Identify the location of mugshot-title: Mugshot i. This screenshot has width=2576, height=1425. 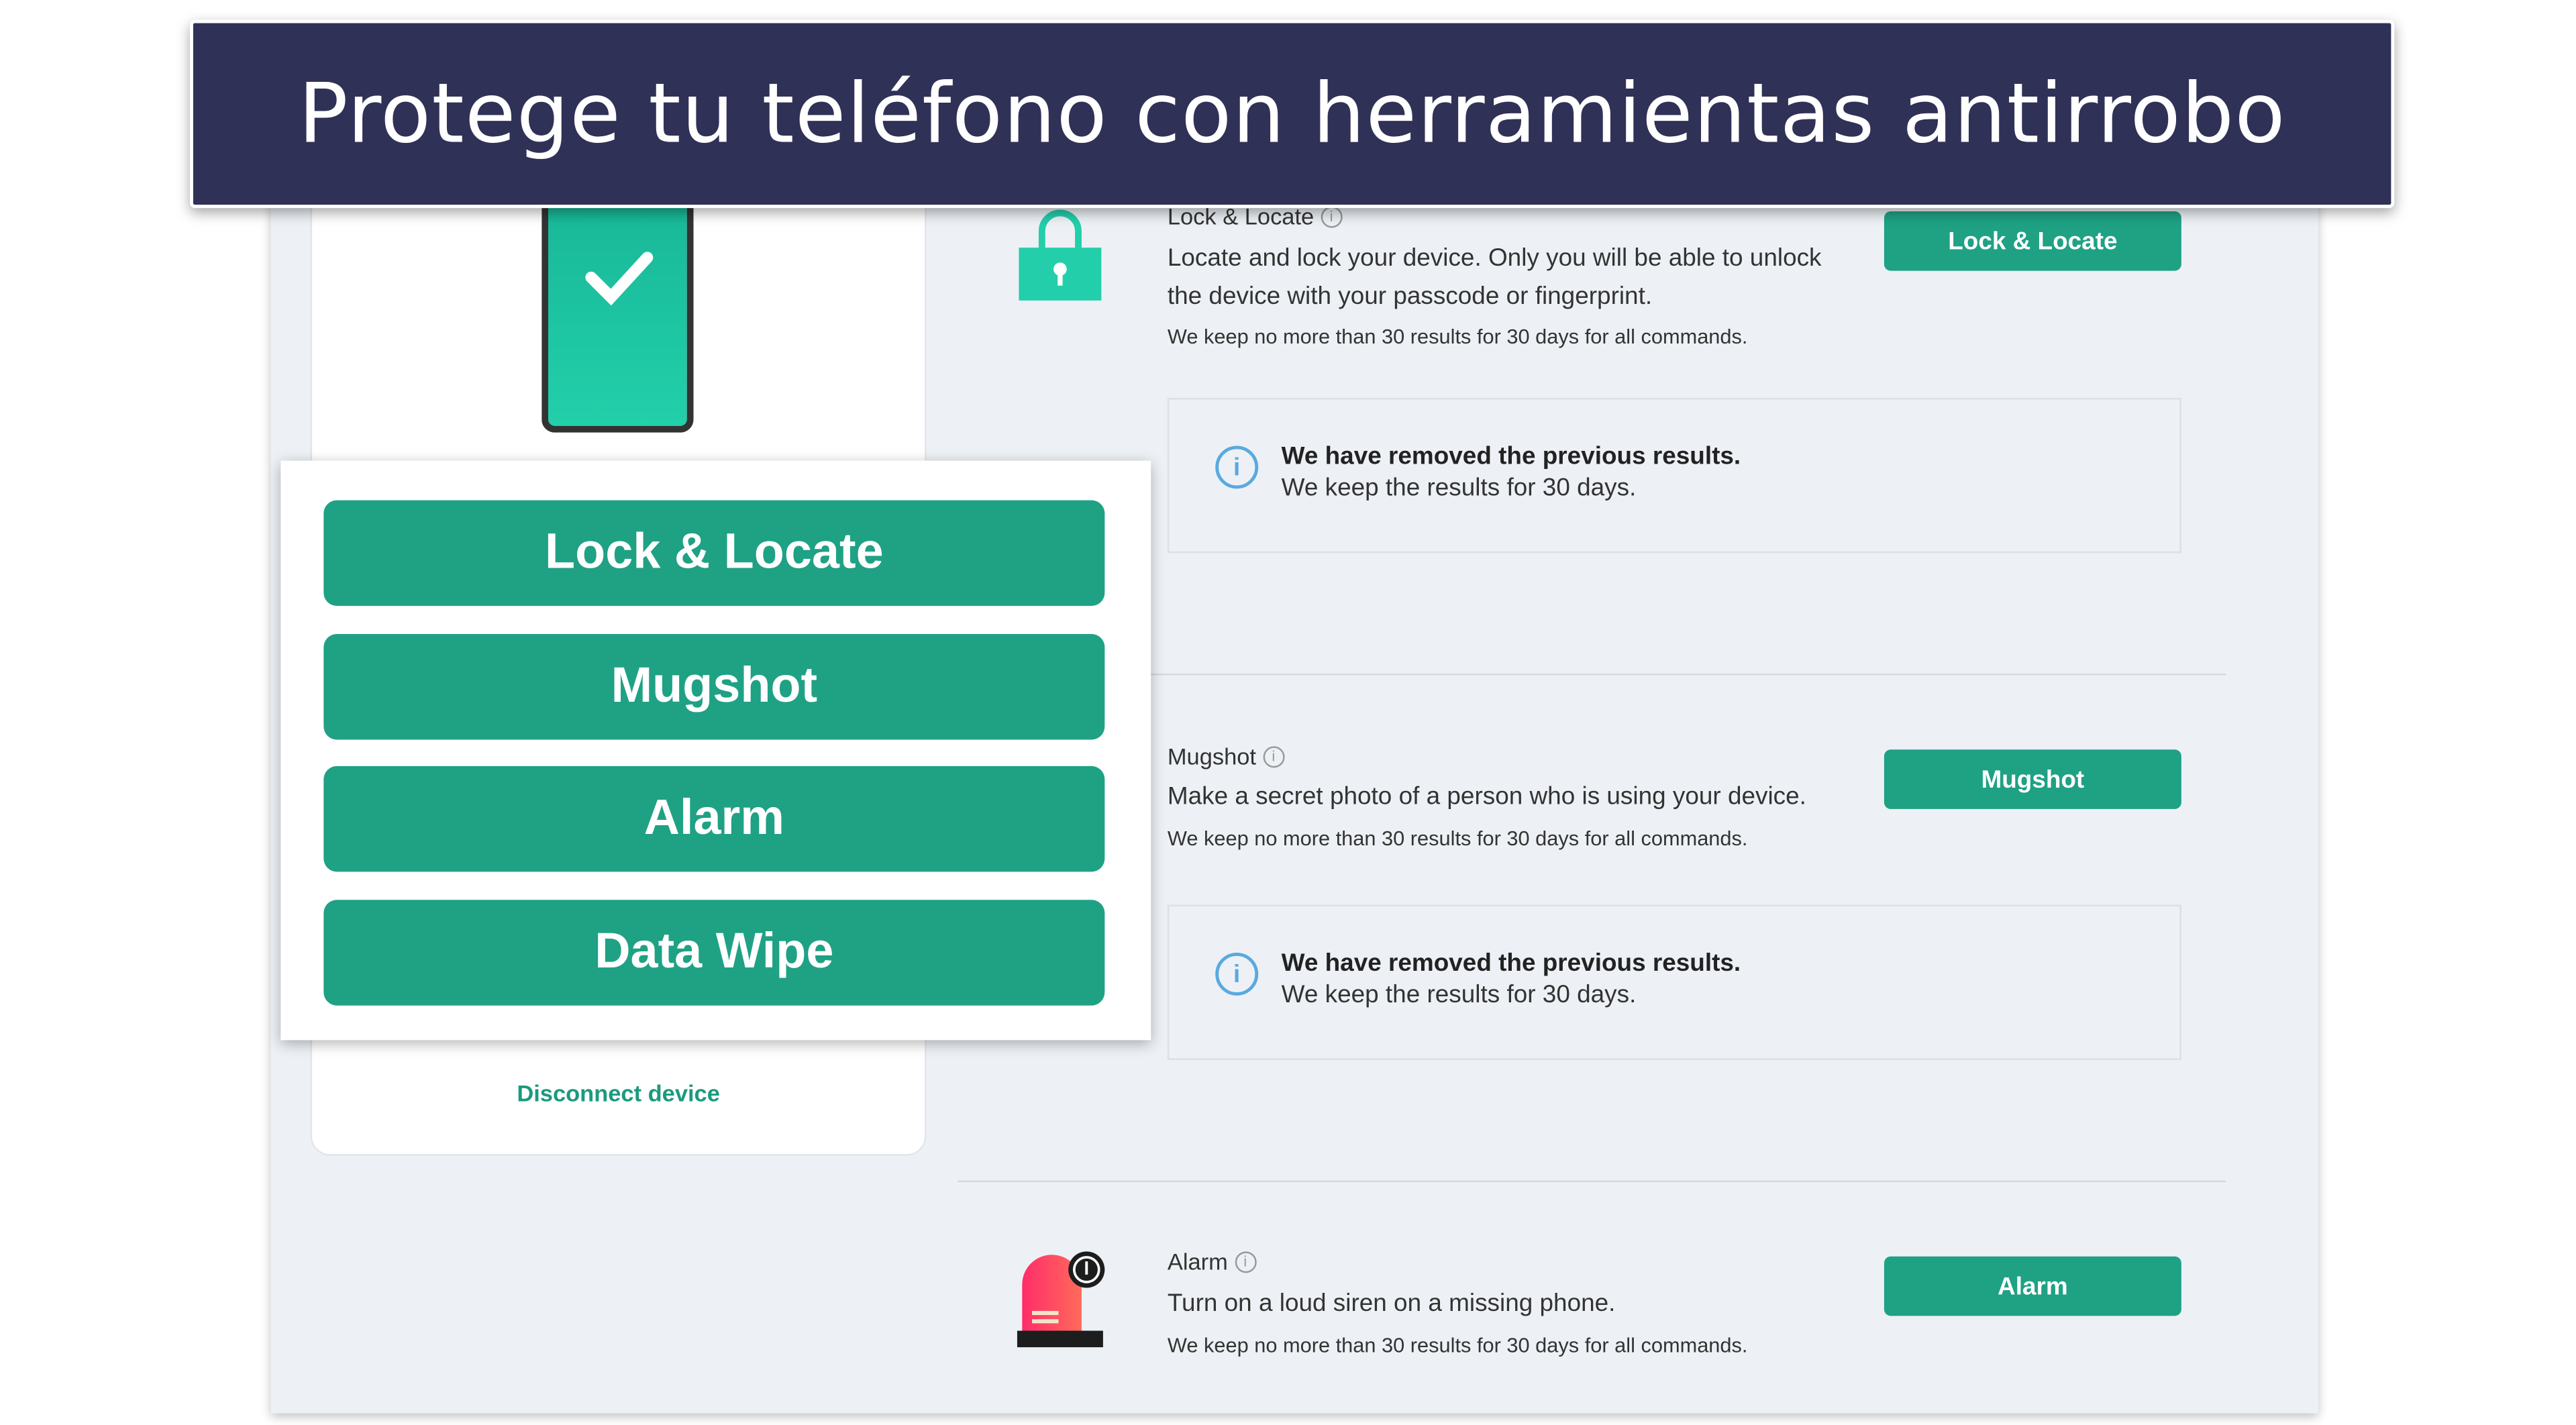
(1225, 756).